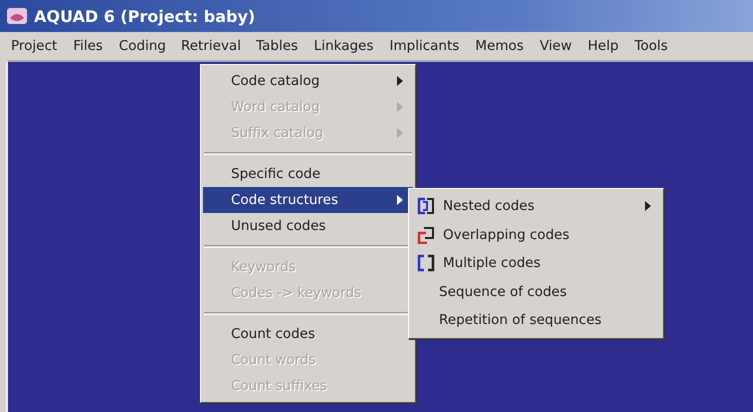  What do you see at coordinates (499, 46) in the screenshot?
I see `menu-bar-item: Memos` at bounding box center [499, 46].